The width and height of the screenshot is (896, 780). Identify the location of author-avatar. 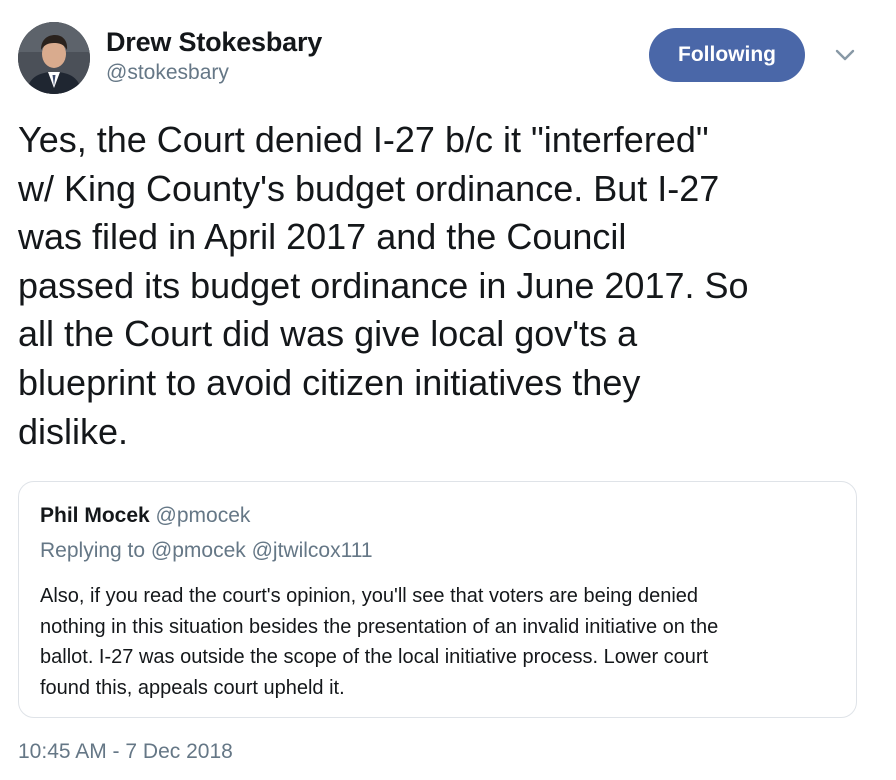
(54, 58).